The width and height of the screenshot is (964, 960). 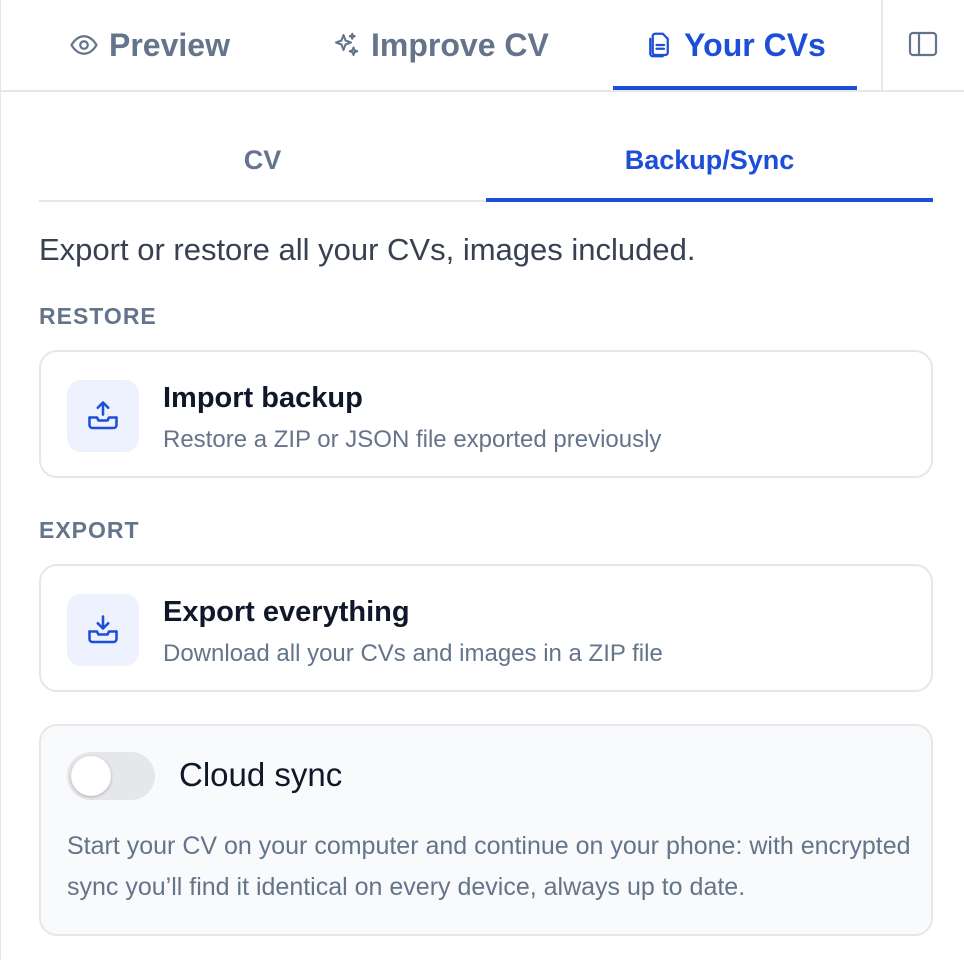 What do you see at coordinates (460, 44) in the screenshot?
I see `tab-improve-cv-label: Improve CV` at bounding box center [460, 44].